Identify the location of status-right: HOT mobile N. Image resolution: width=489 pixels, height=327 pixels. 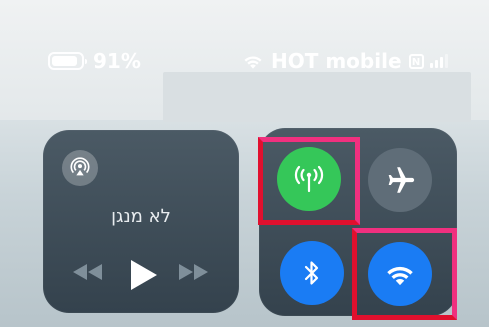
(345, 61).